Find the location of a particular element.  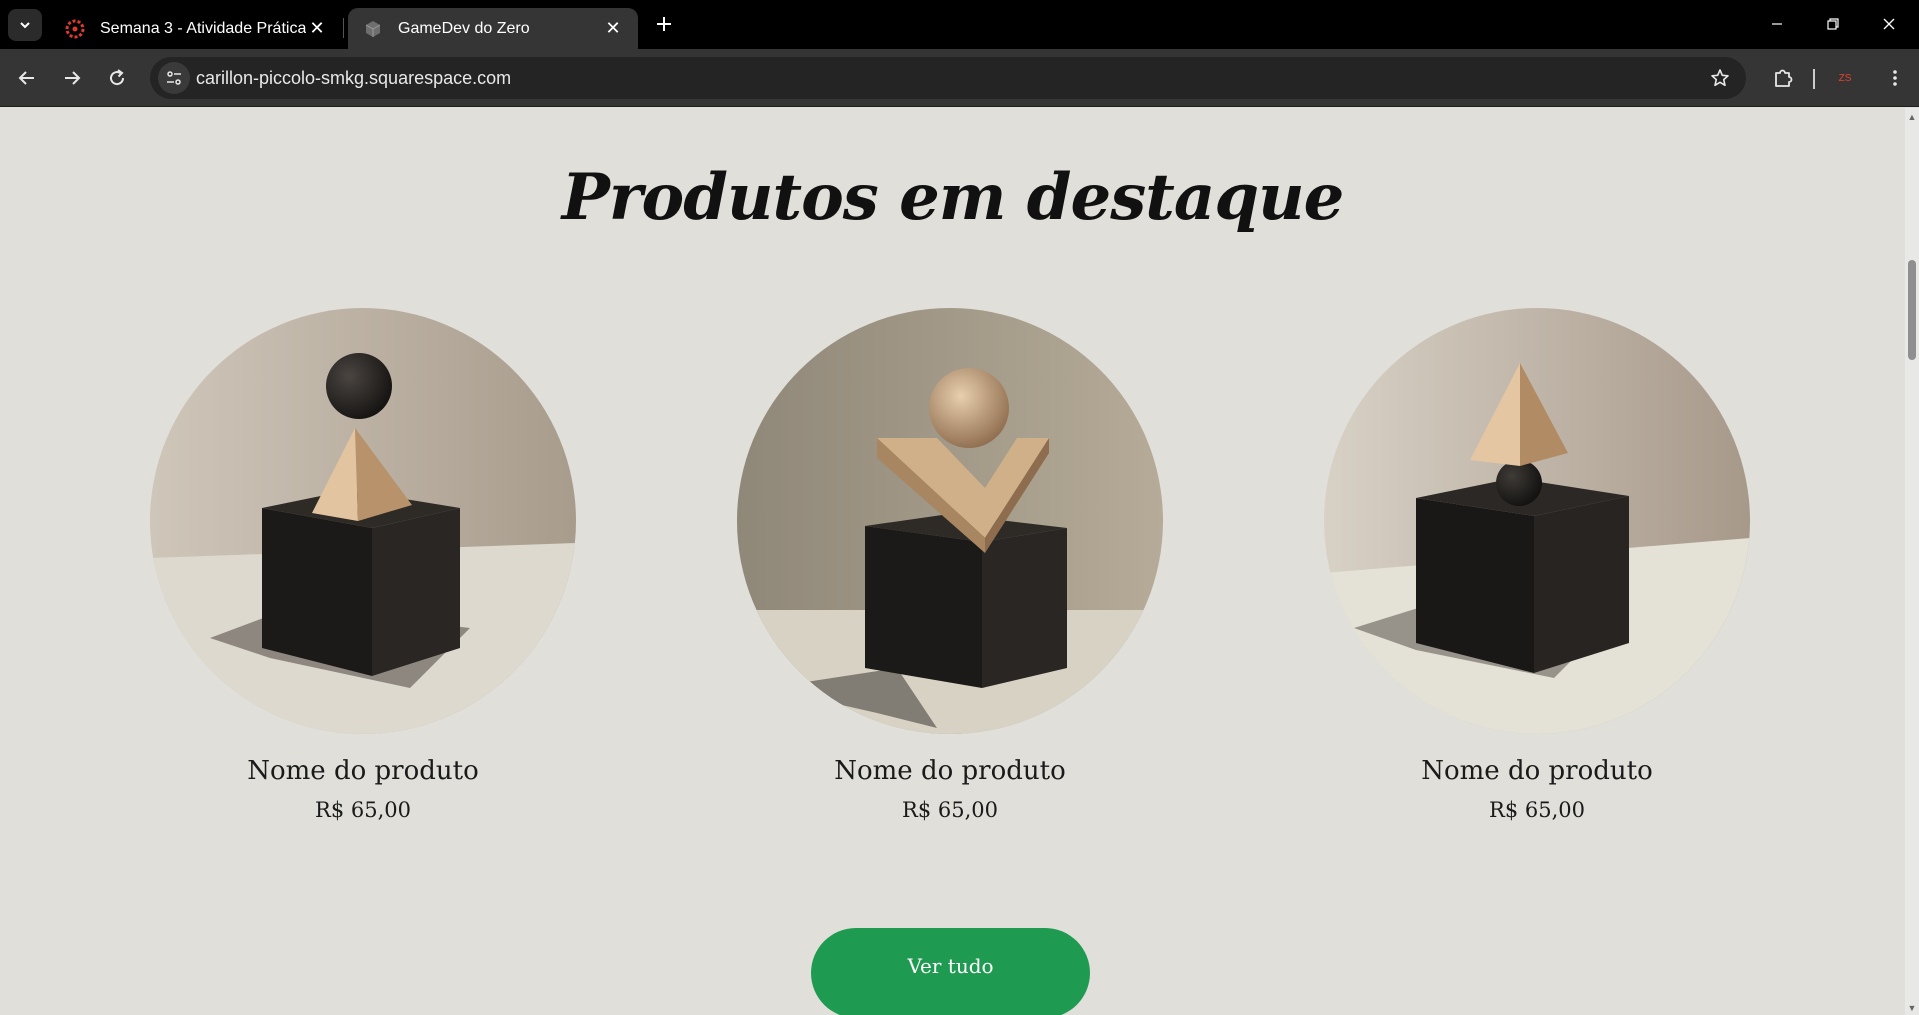

browser-menu-button is located at coordinates (1895, 78).